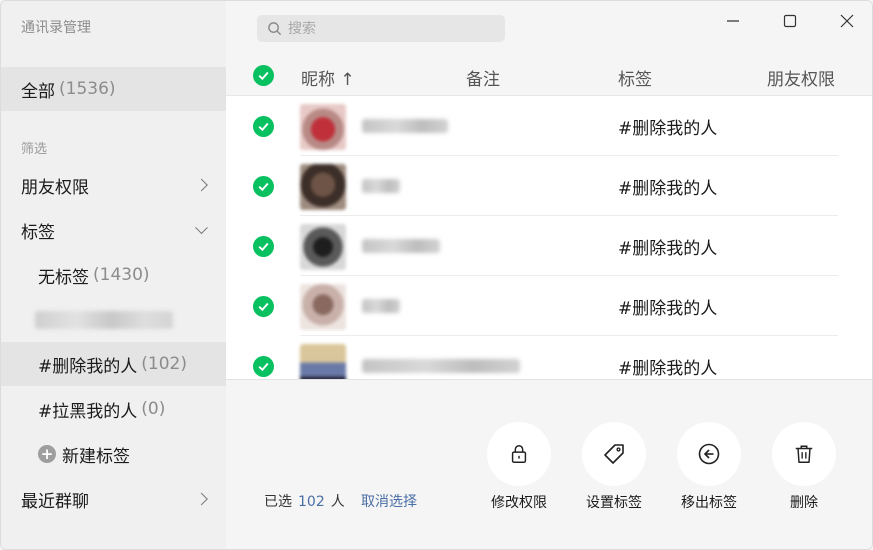  I want to click on sidebar-item-count: (0), so click(153, 409).